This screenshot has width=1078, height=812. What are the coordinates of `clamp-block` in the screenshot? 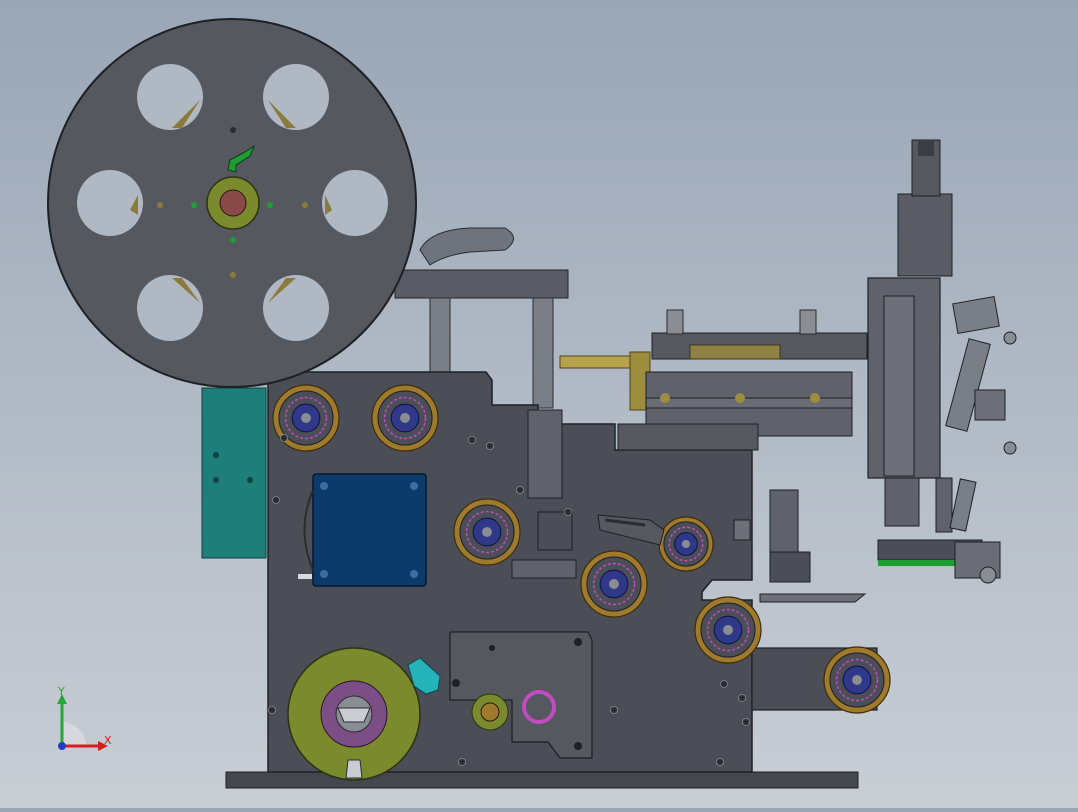 It's located at (555, 531).